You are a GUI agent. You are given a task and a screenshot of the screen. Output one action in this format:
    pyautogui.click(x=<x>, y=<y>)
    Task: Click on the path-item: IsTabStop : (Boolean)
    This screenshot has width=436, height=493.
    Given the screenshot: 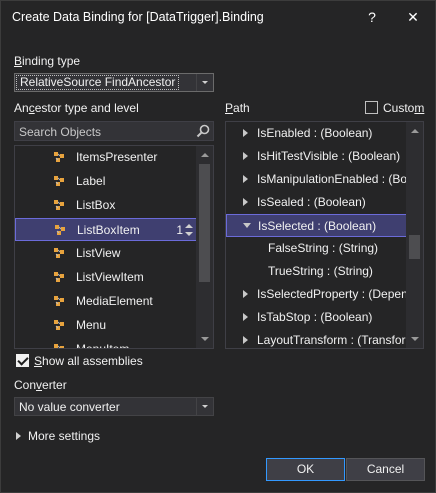 What is the action you would take?
    pyautogui.click(x=317, y=317)
    